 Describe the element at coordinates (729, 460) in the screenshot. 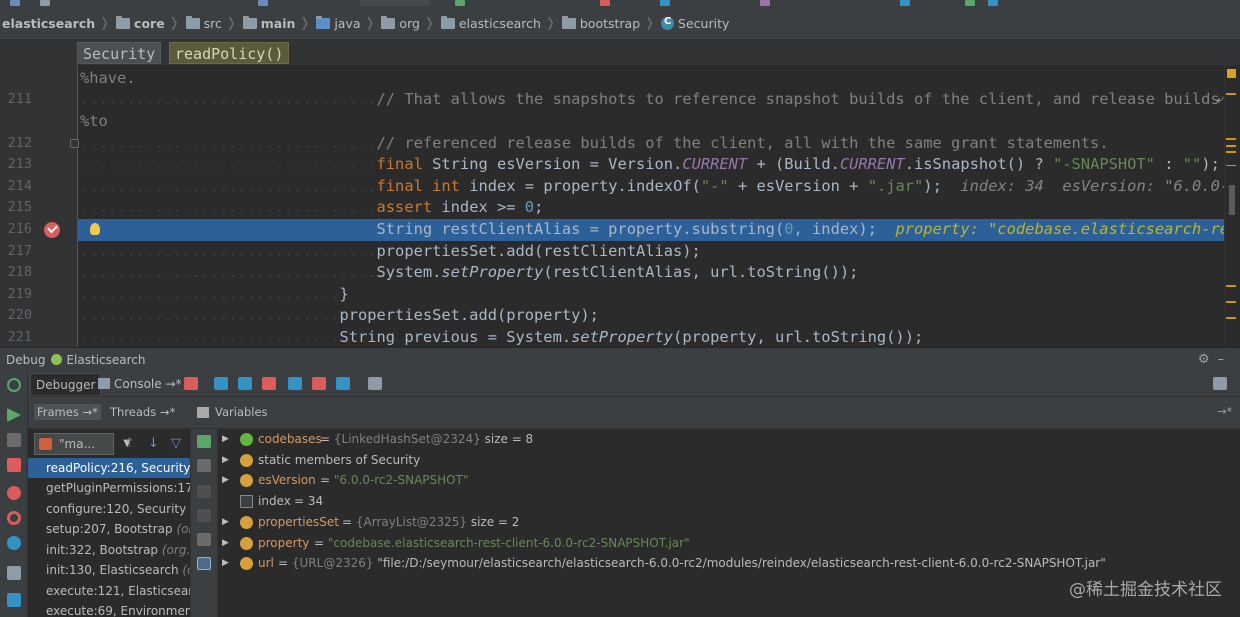

I see `variable-row: ▶ static members of Security` at that location.